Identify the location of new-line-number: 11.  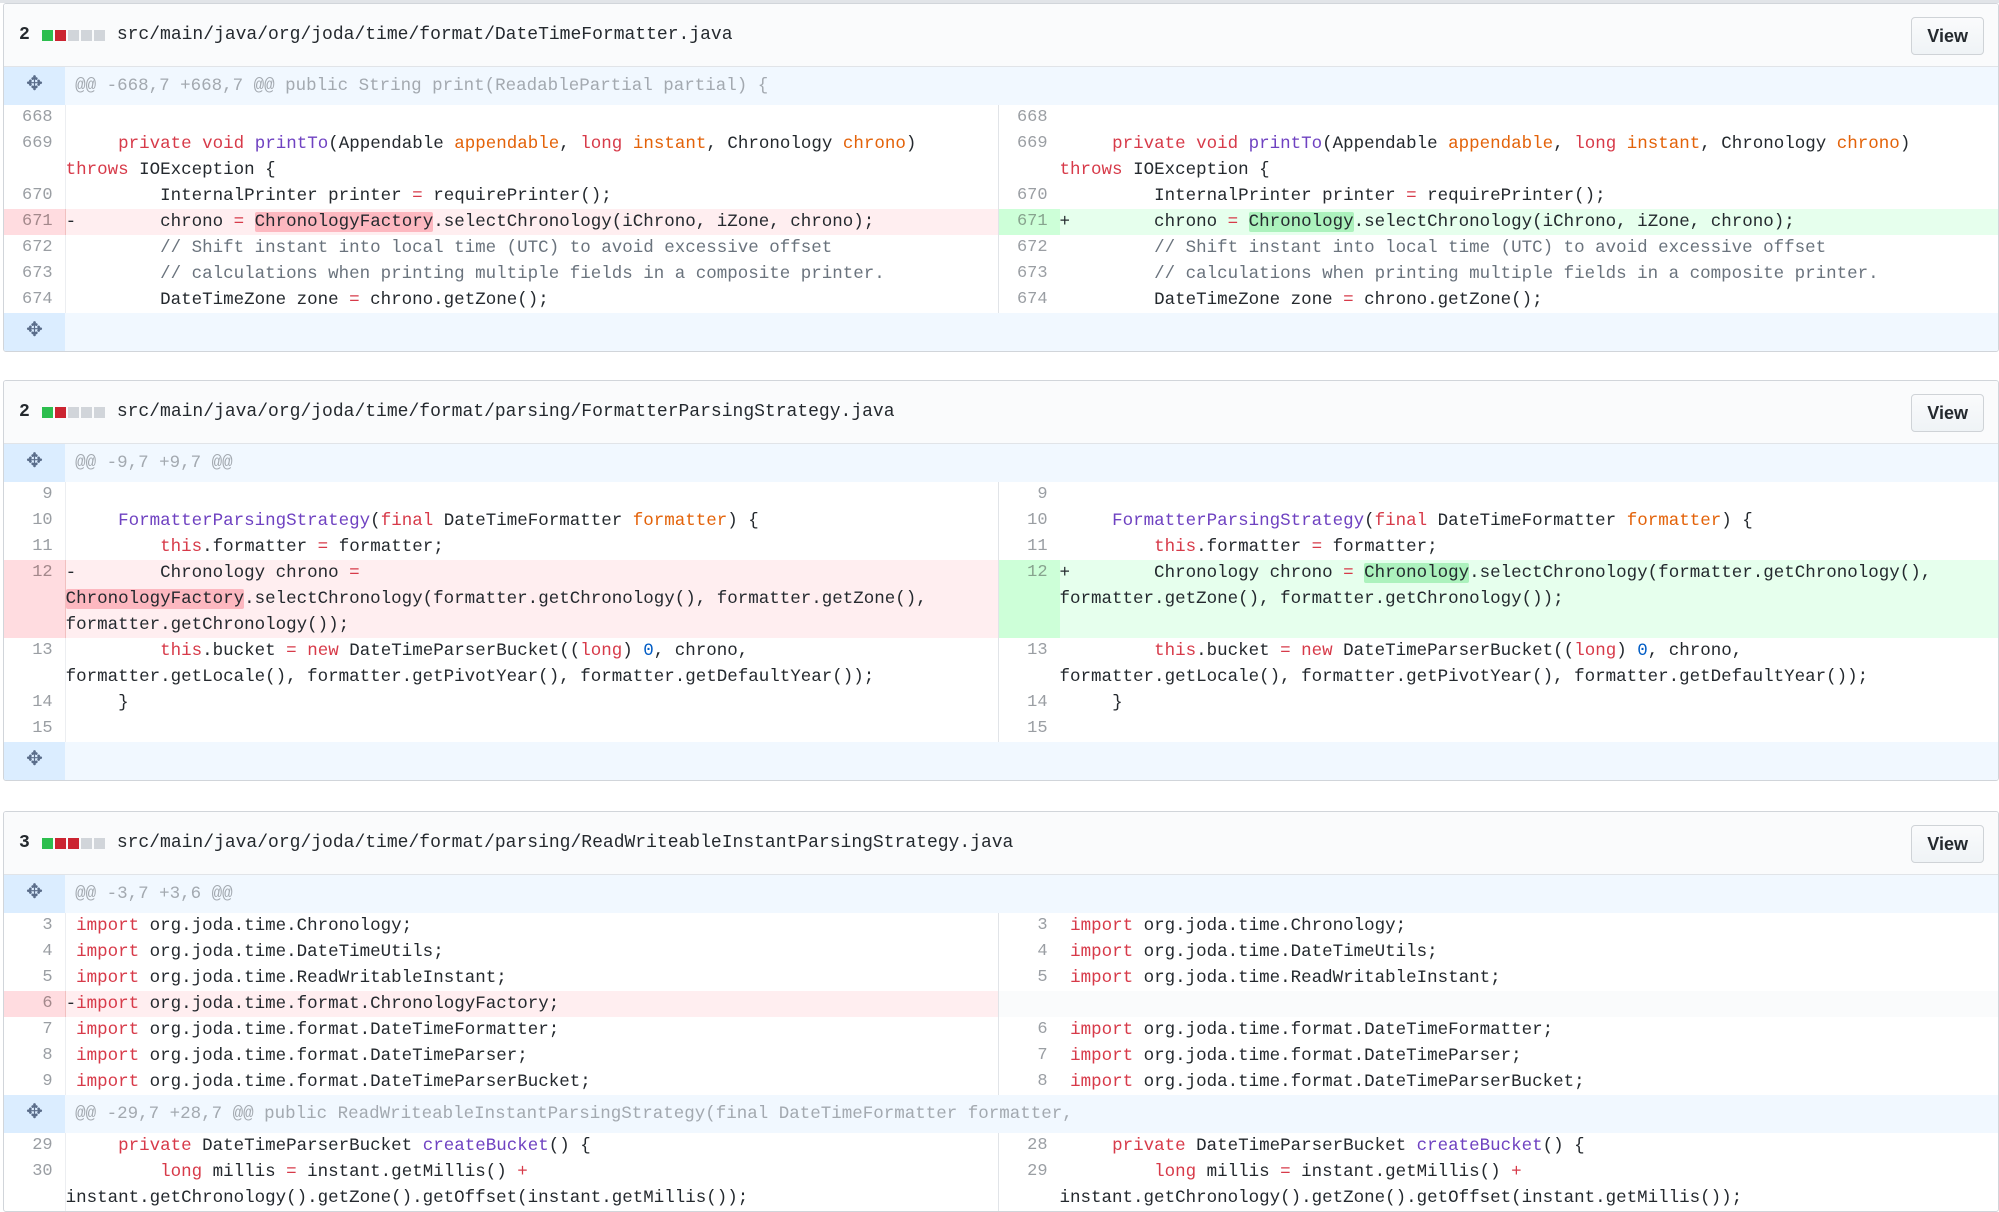
(1028, 547).